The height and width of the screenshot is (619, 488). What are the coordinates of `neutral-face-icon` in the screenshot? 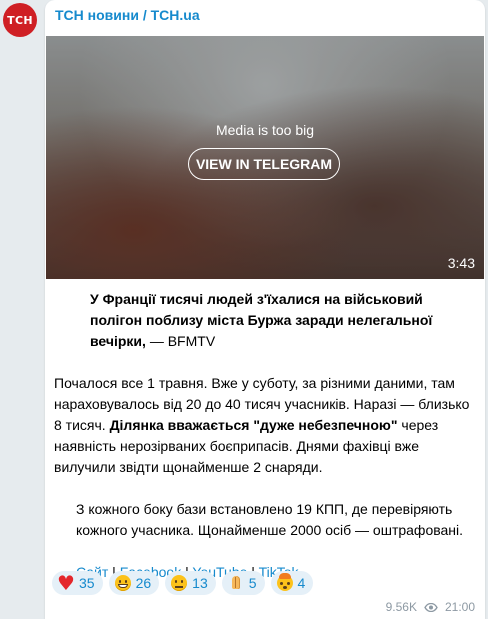 It's located at (179, 583).